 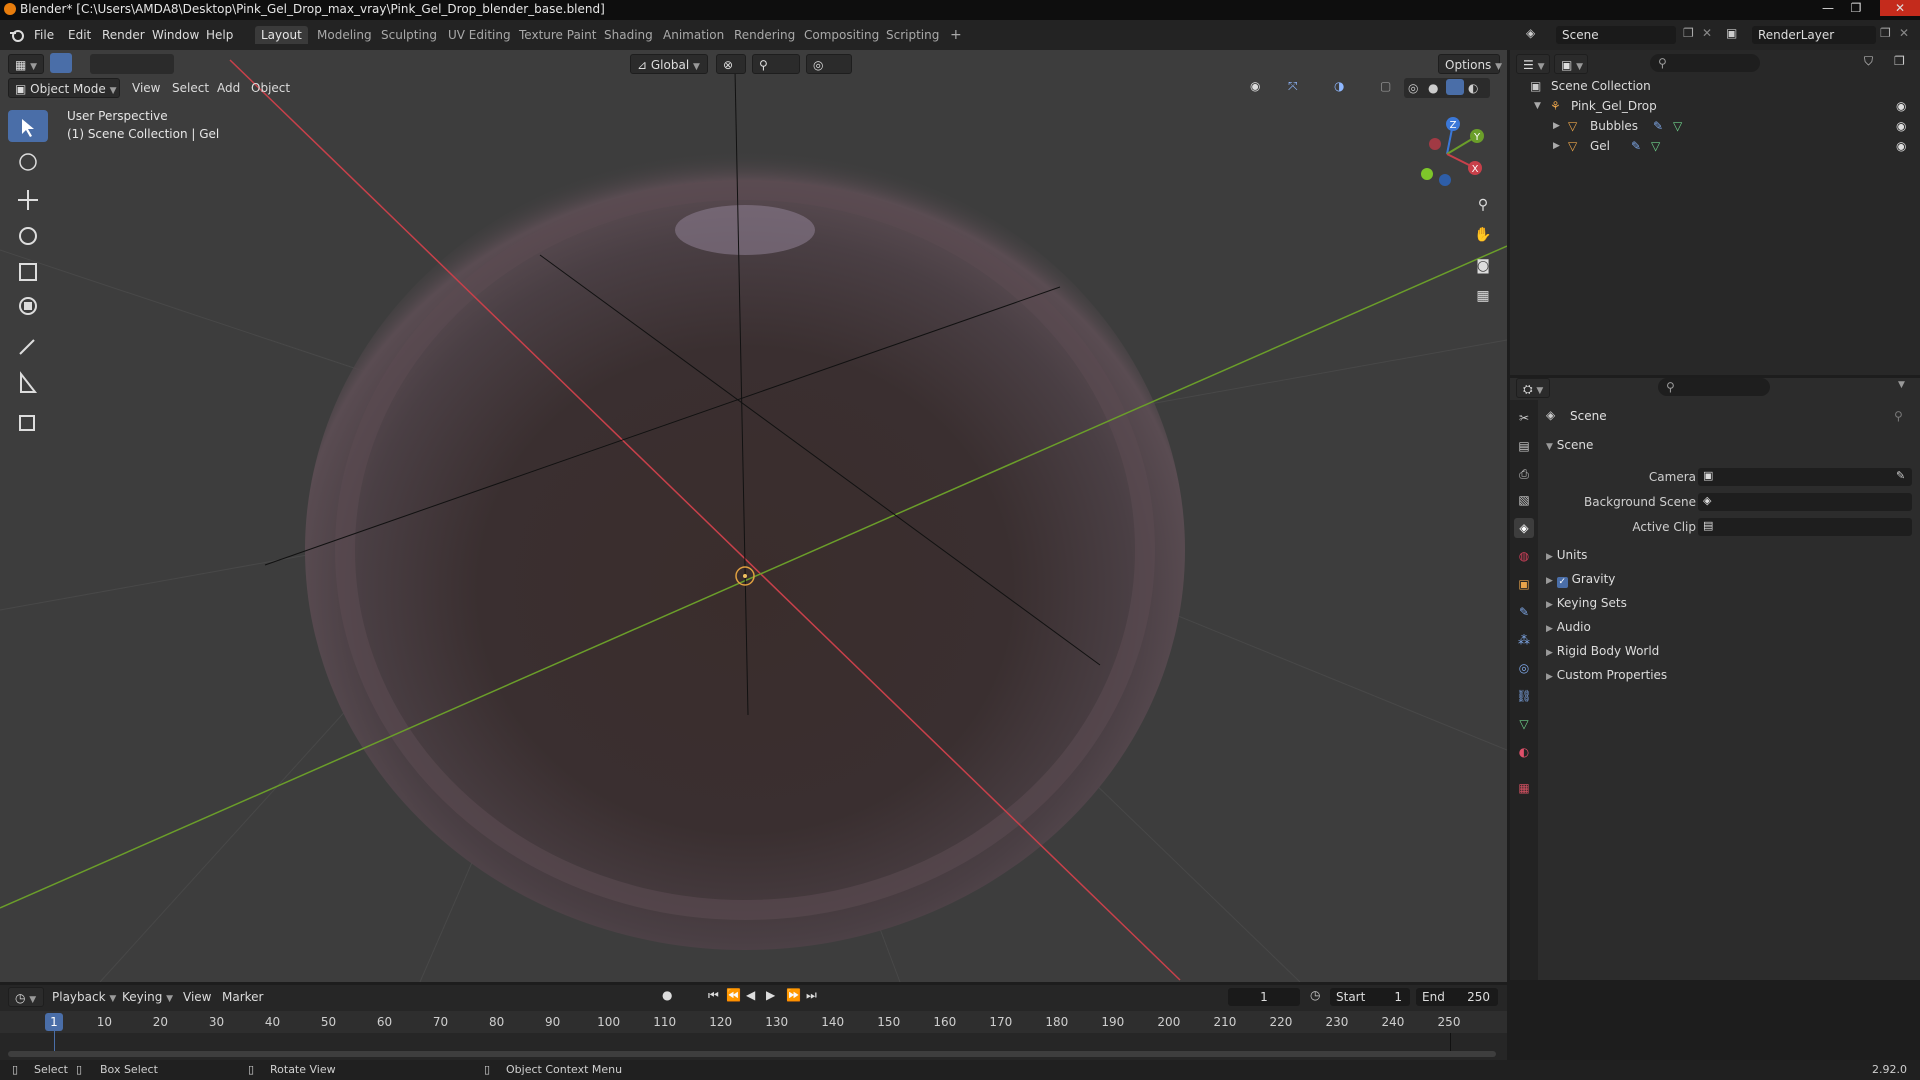 I want to click on custom-properties-panel-header: ▶ Custom Properties, so click(x=1606, y=675).